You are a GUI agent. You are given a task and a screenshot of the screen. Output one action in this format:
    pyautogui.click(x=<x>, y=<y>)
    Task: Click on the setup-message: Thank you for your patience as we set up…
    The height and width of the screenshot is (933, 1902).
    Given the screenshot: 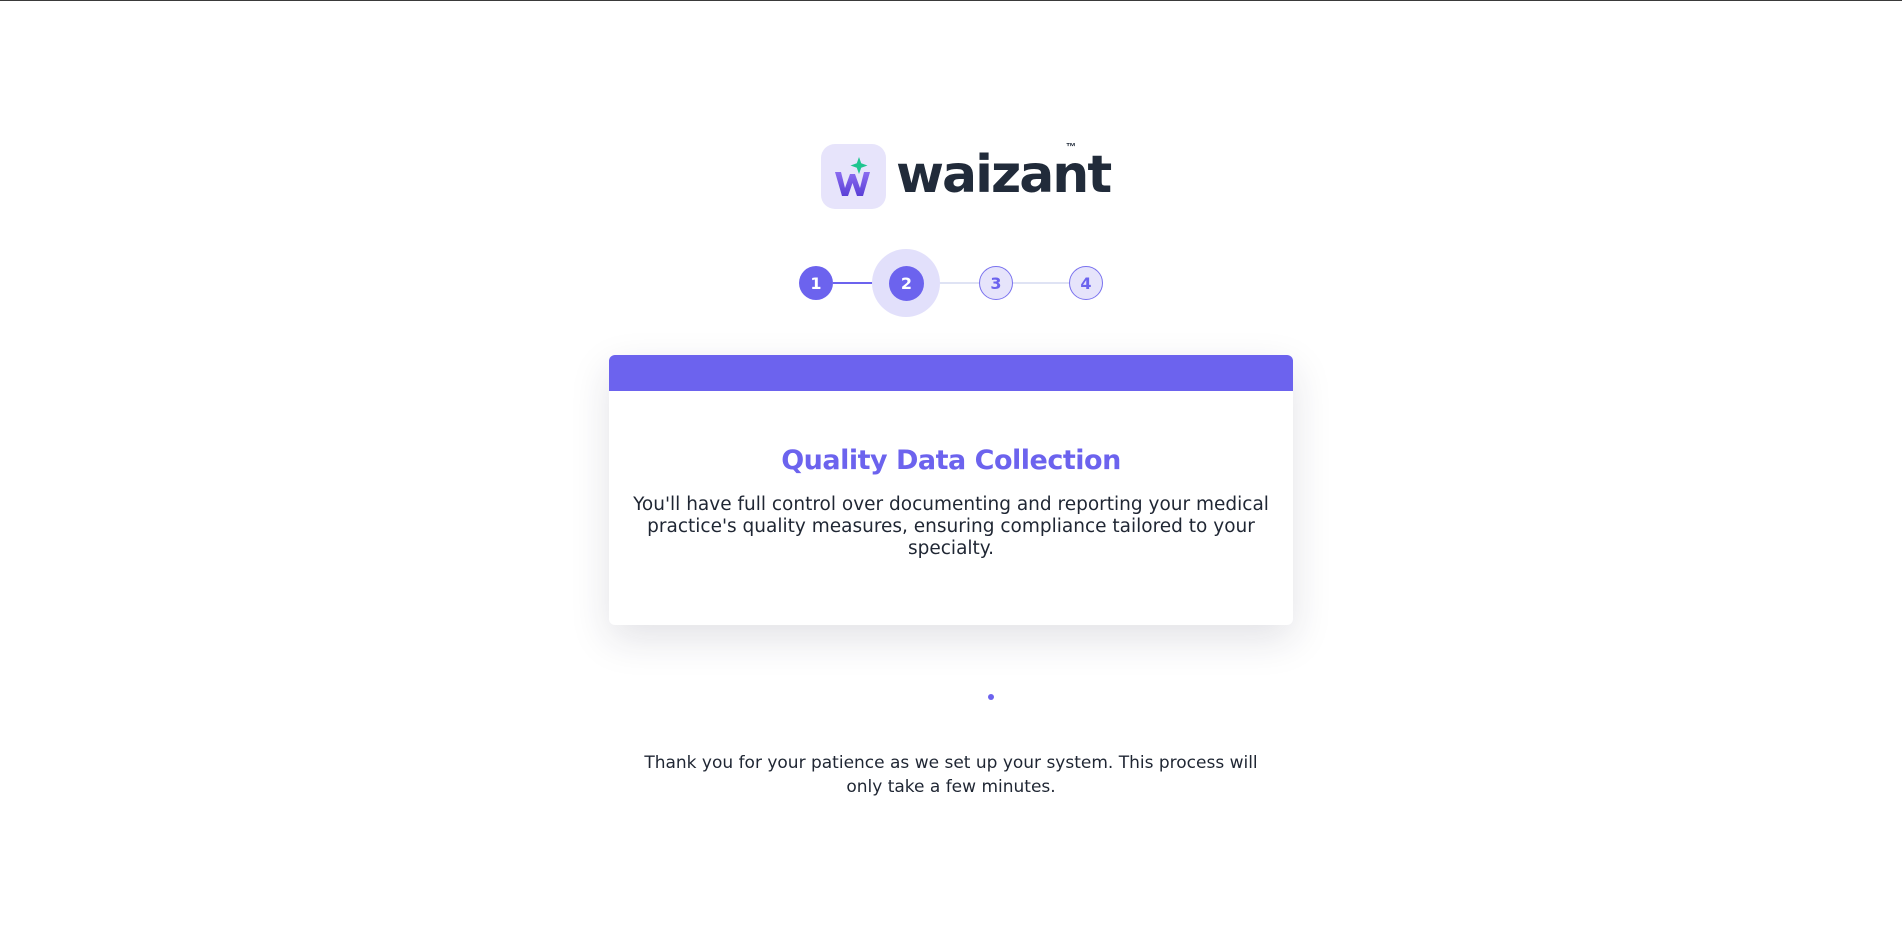 What is the action you would take?
    pyautogui.click(x=951, y=775)
    